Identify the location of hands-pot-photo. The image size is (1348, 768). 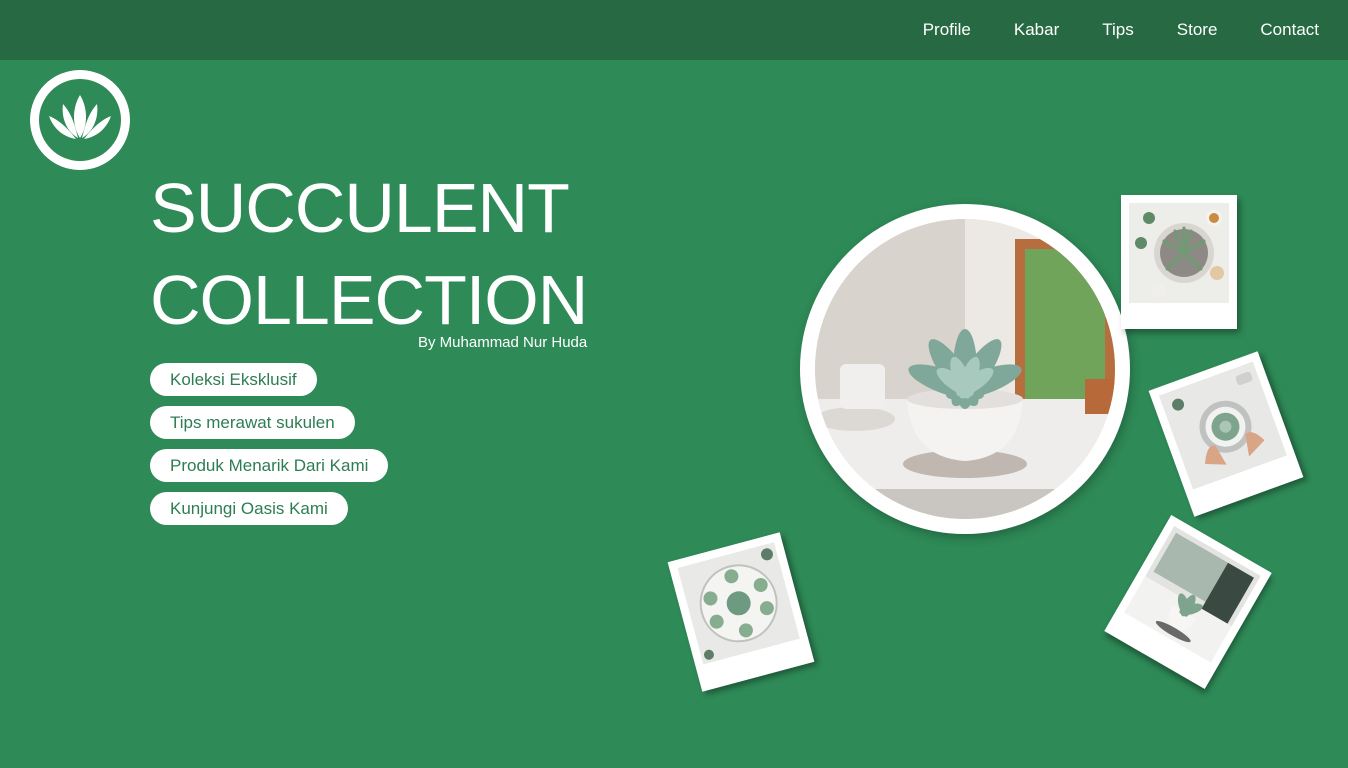
(1223, 425).